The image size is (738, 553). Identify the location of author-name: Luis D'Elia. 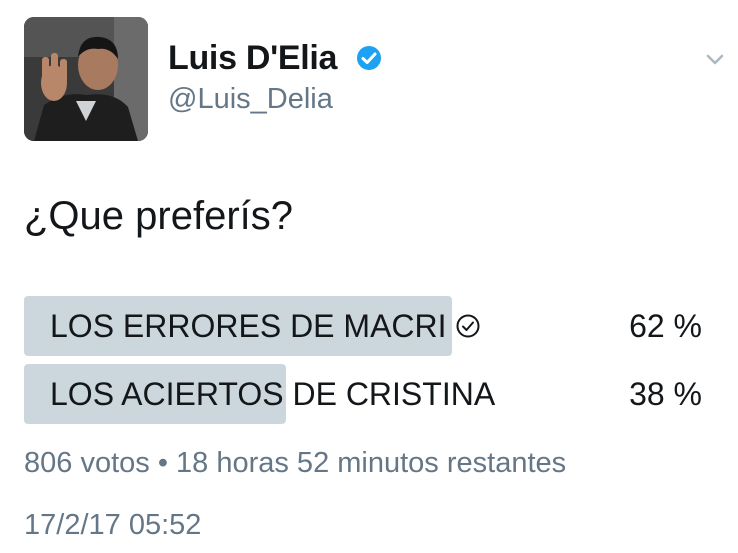
(252, 58).